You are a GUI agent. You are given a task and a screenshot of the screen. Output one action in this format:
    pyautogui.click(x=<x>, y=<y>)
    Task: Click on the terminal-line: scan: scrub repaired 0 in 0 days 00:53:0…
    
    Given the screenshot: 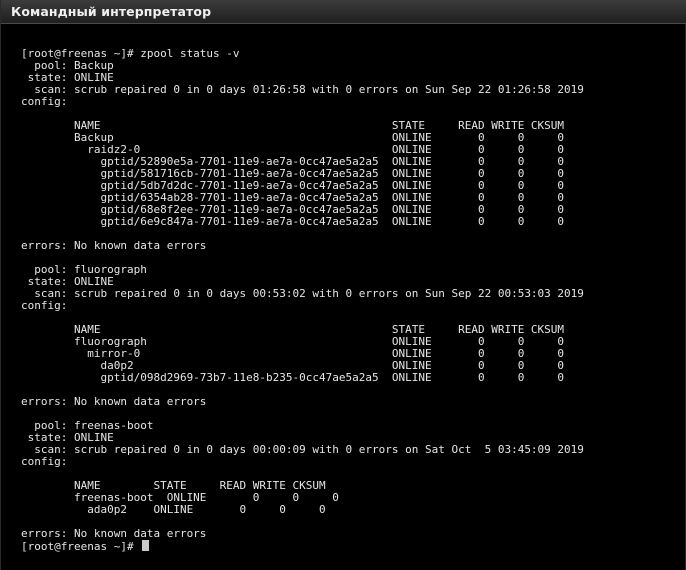 What is the action you would take?
    pyautogui.click(x=302, y=293)
    